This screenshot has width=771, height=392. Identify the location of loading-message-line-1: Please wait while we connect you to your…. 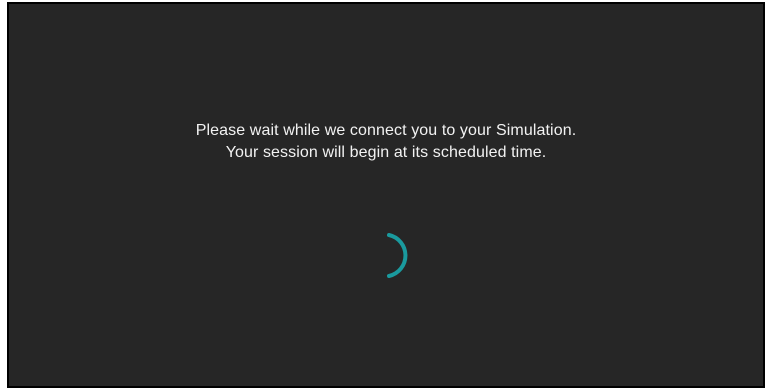
(386, 130).